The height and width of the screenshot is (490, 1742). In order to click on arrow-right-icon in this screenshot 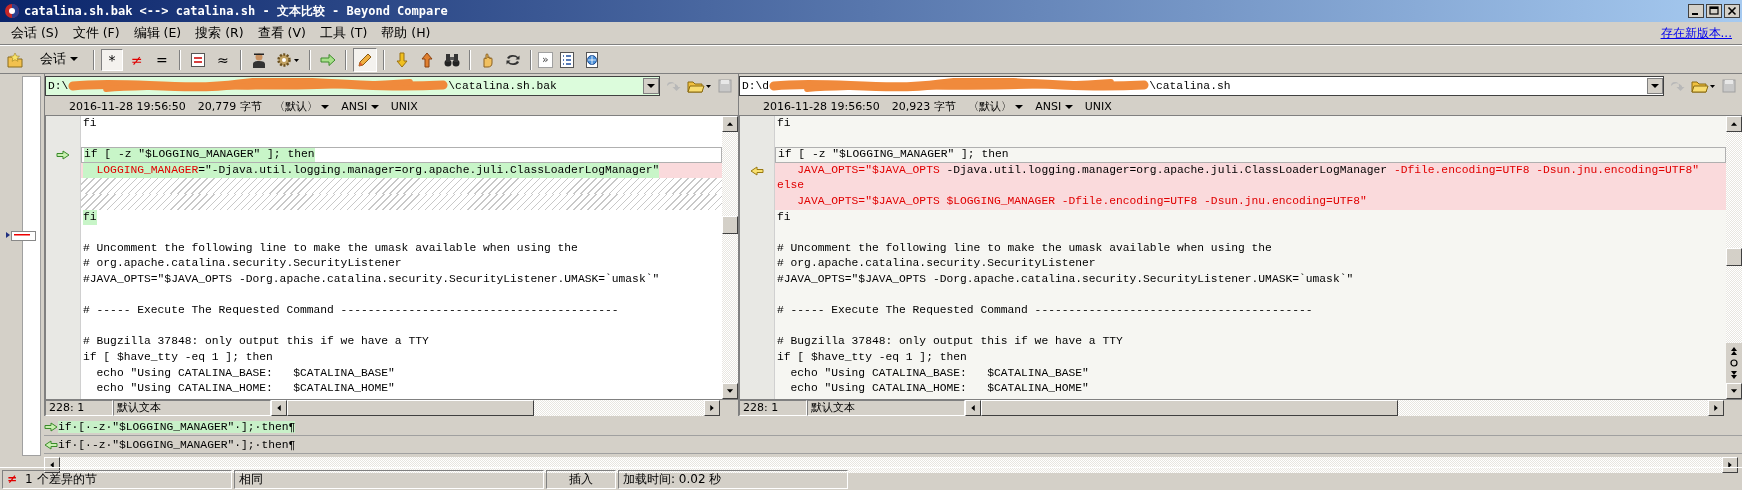, I will do `click(51, 427)`.